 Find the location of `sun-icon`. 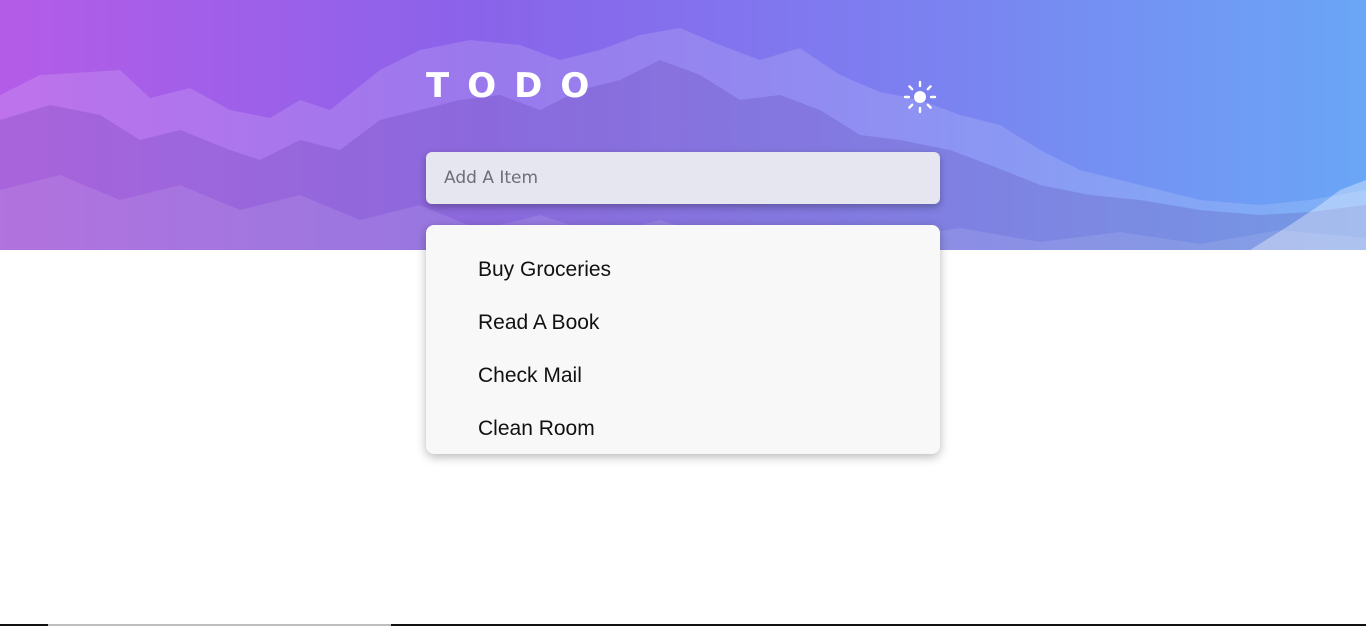

sun-icon is located at coordinates (920, 97).